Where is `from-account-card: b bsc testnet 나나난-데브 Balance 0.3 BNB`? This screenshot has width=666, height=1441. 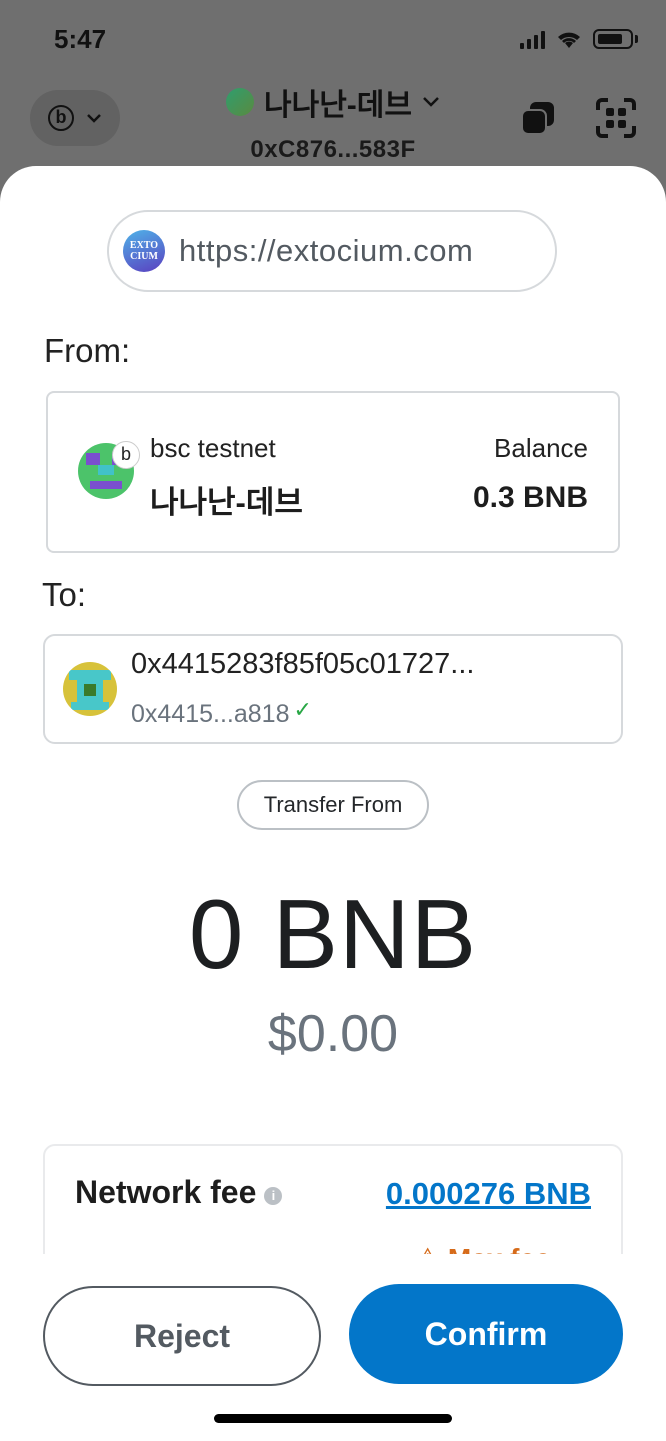
from-account-card: b bsc testnet 나나난-데브 Balance 0.3 BNB is located at coordinates (333, 472).